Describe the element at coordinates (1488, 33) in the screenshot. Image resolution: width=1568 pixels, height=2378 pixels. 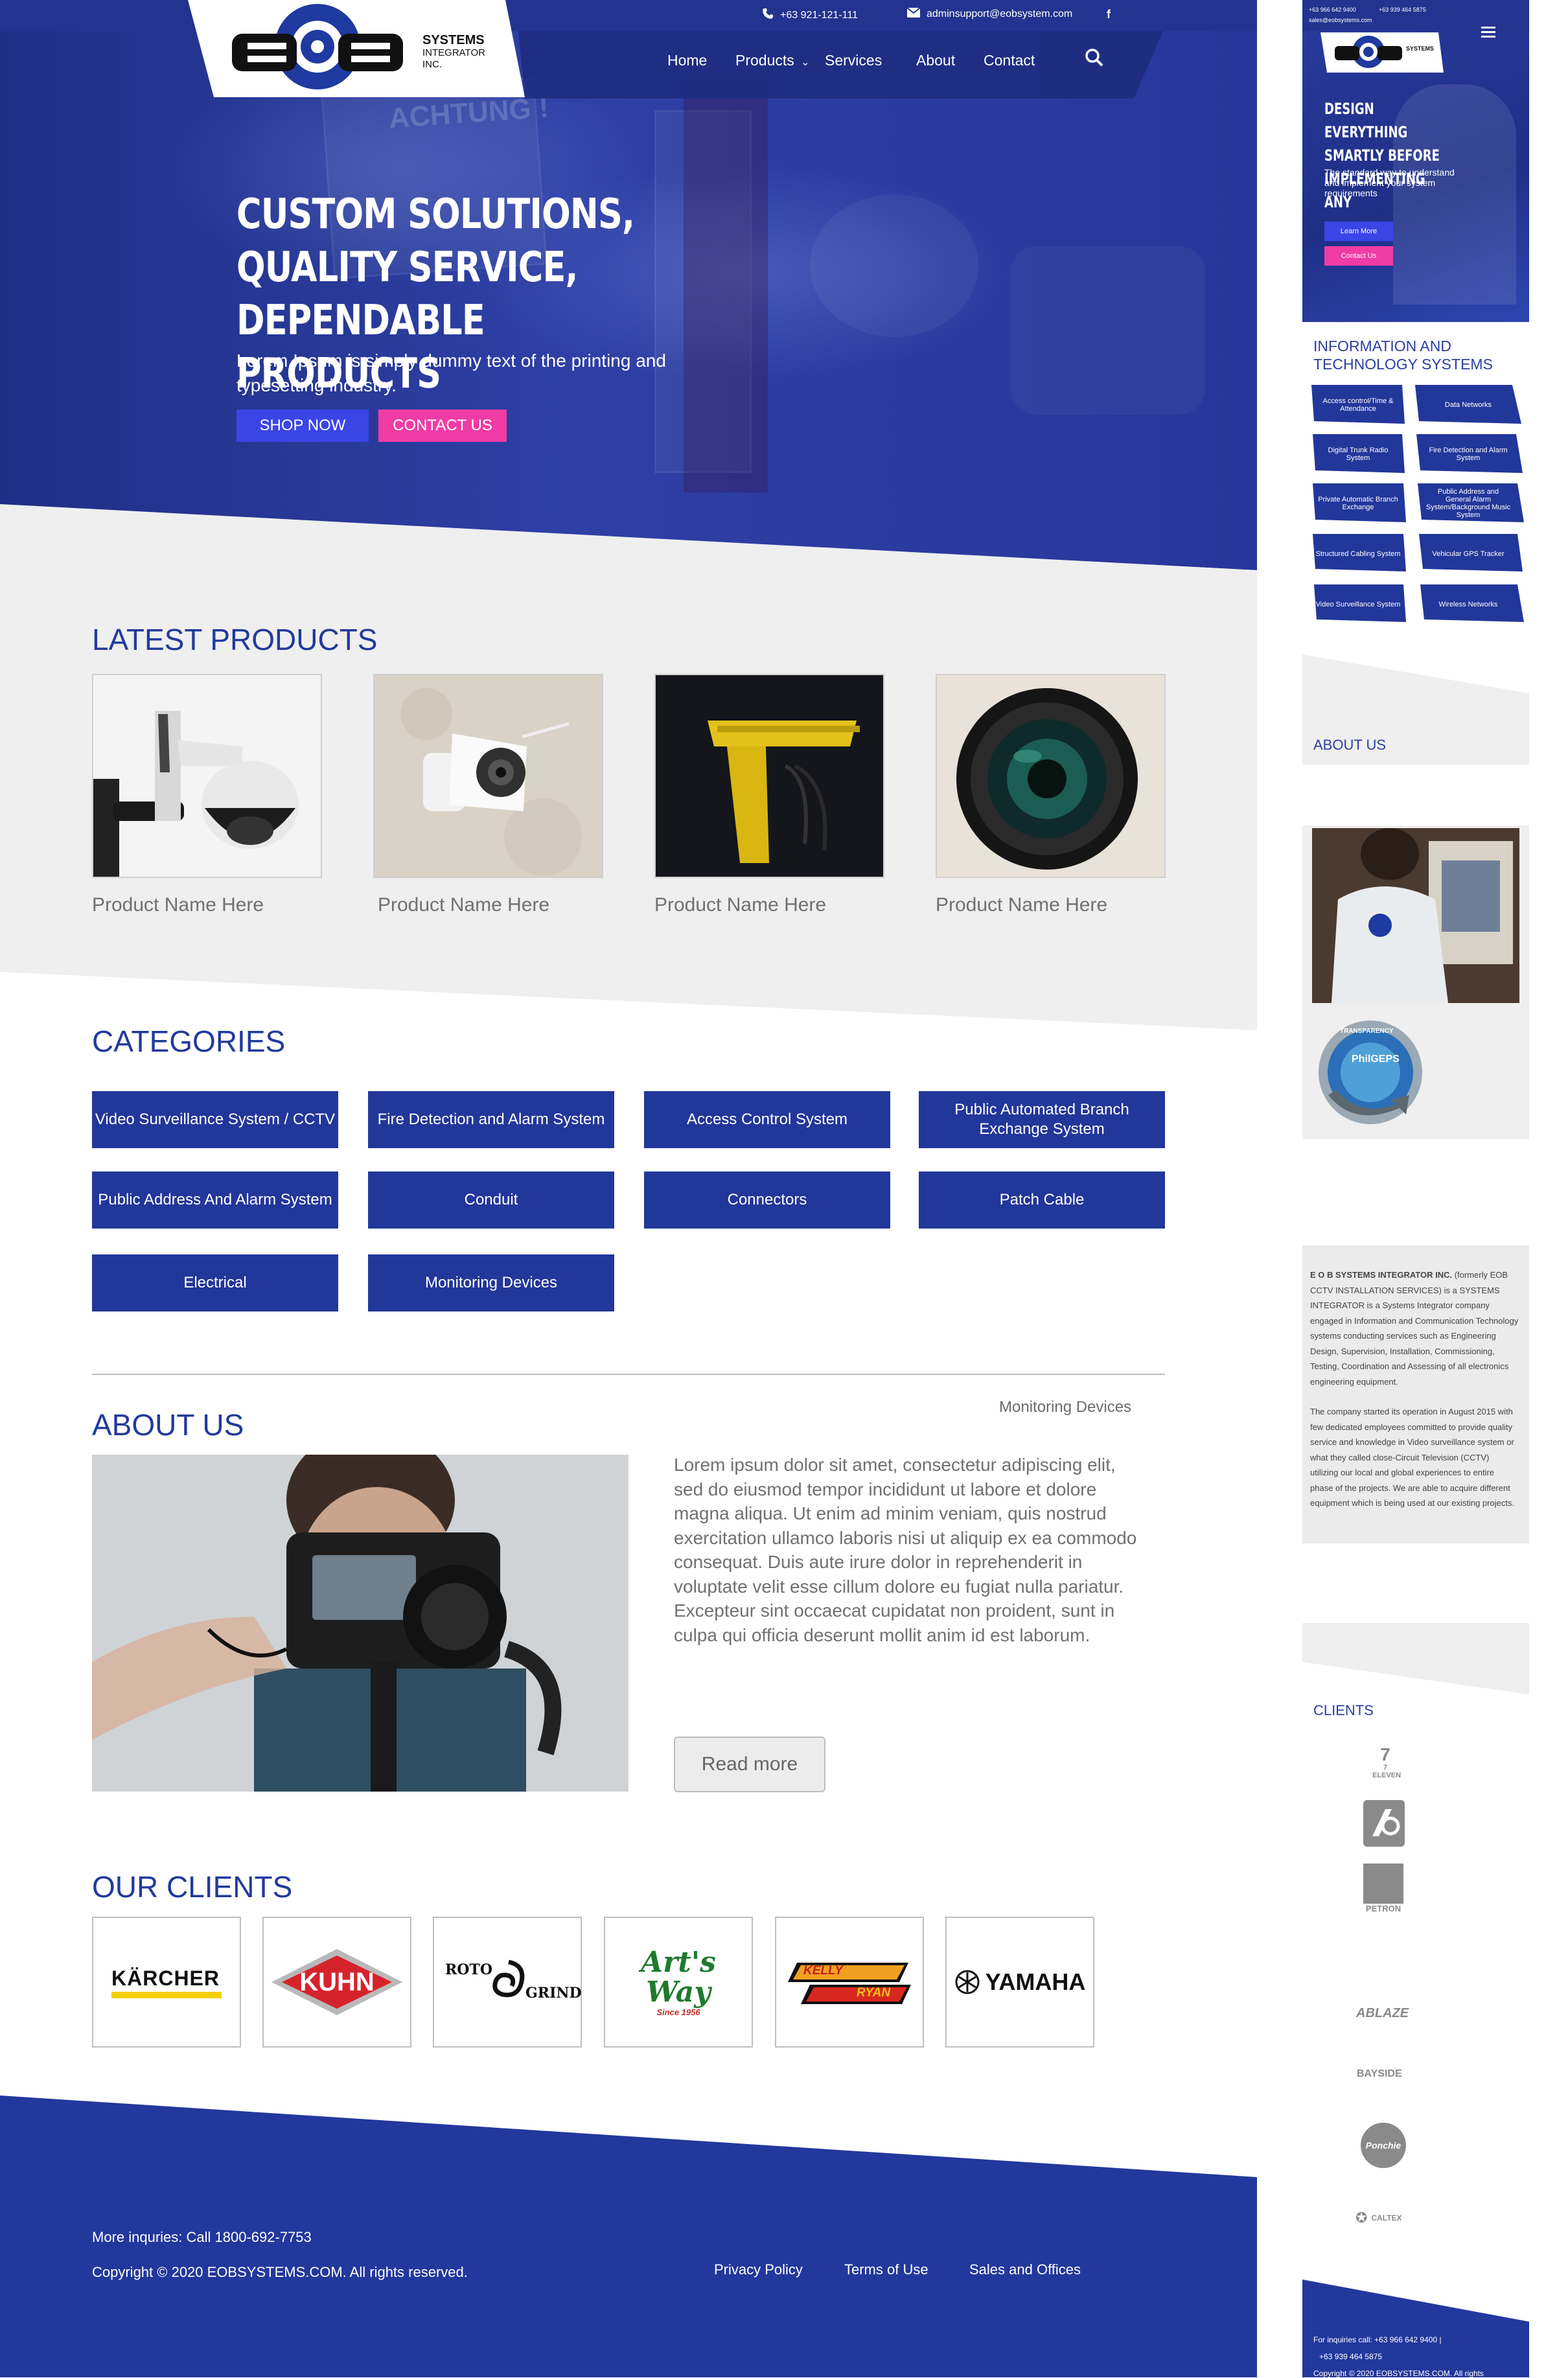
I see `hamburger-menu-icon` at that location.